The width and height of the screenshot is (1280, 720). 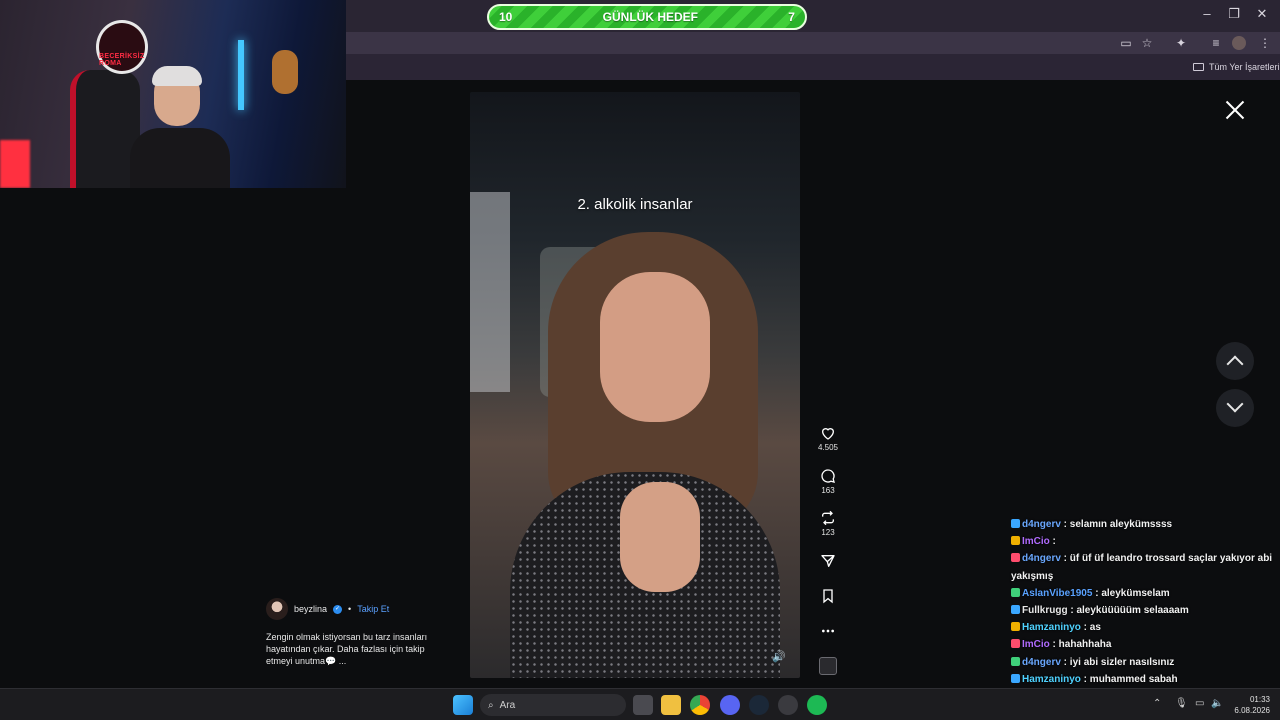 I want to click on chat-message: AslanVibe1905 : aleykümselam, so click(x=1145, y=593).